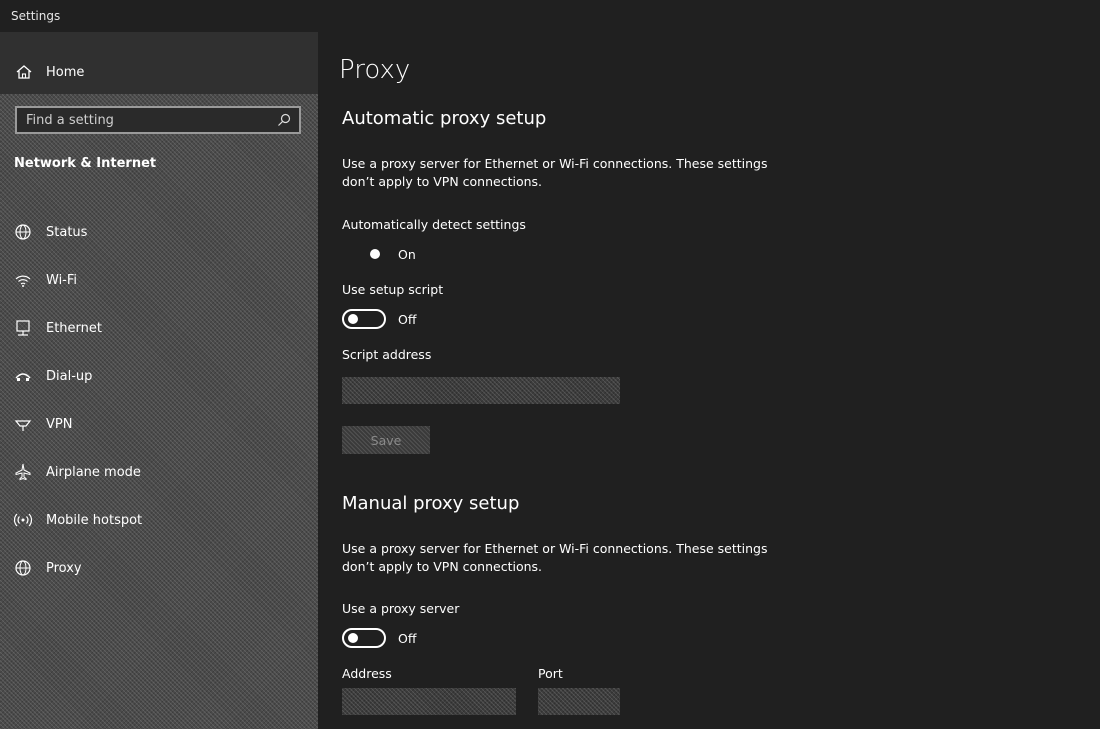 This screenshot has height=729, width=1100. I want to click on sidebar-item-vpn: VPN, so click(159, 424).